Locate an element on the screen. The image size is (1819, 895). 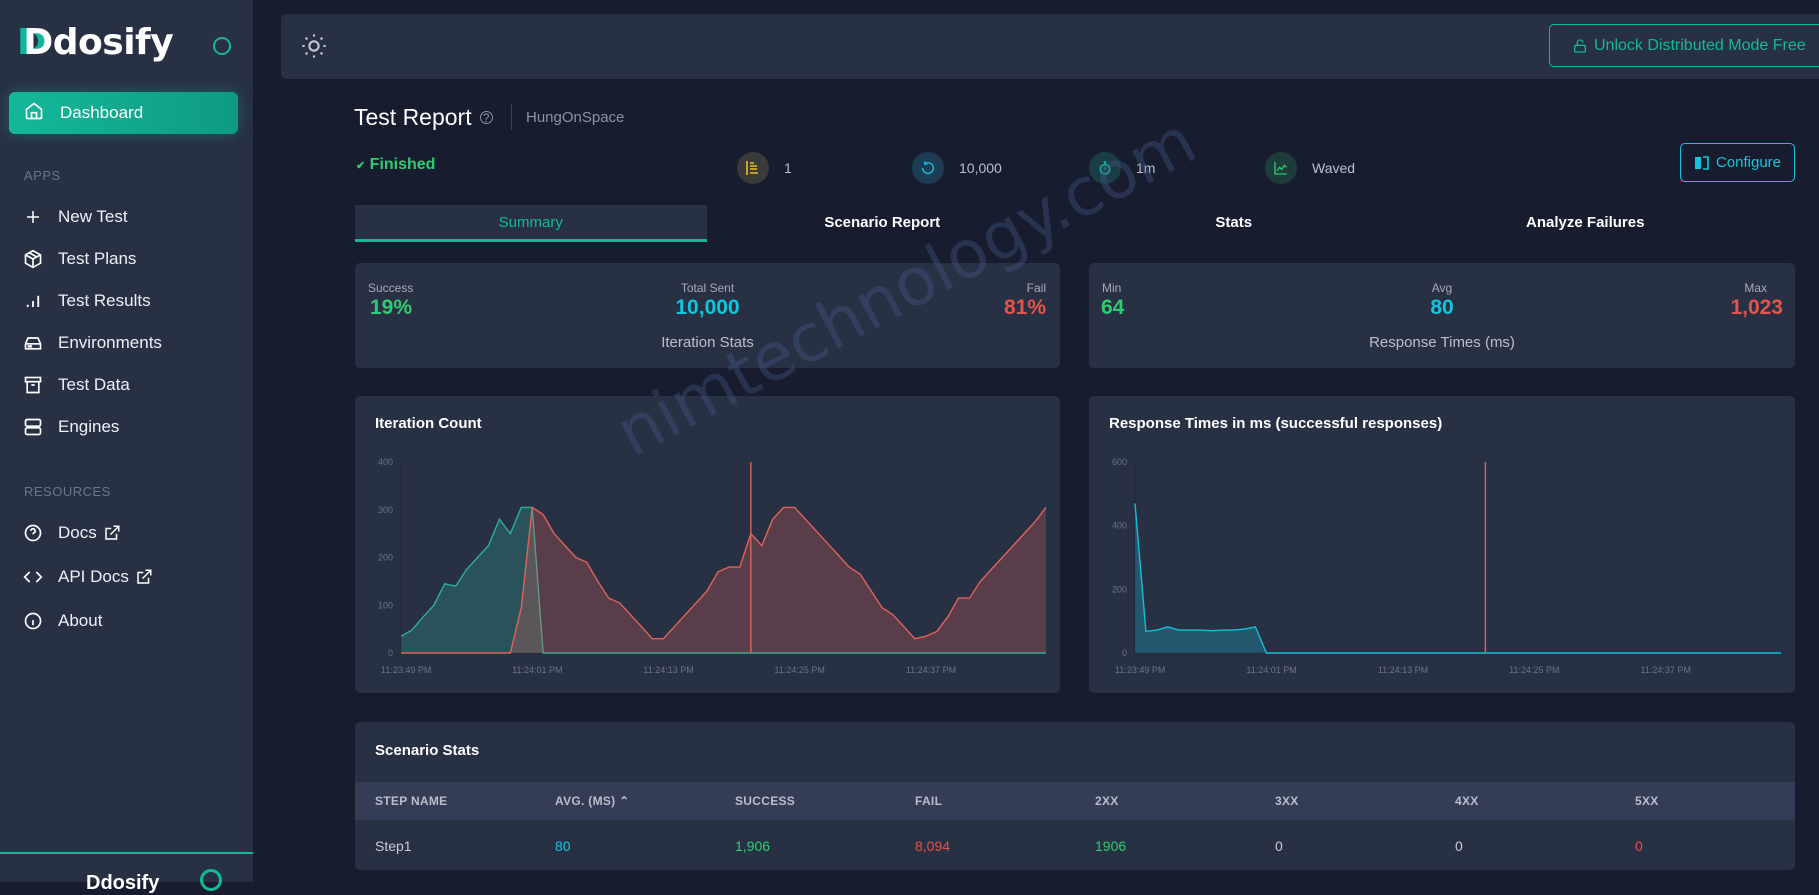
github-icon is located at coordinates (211, 880).